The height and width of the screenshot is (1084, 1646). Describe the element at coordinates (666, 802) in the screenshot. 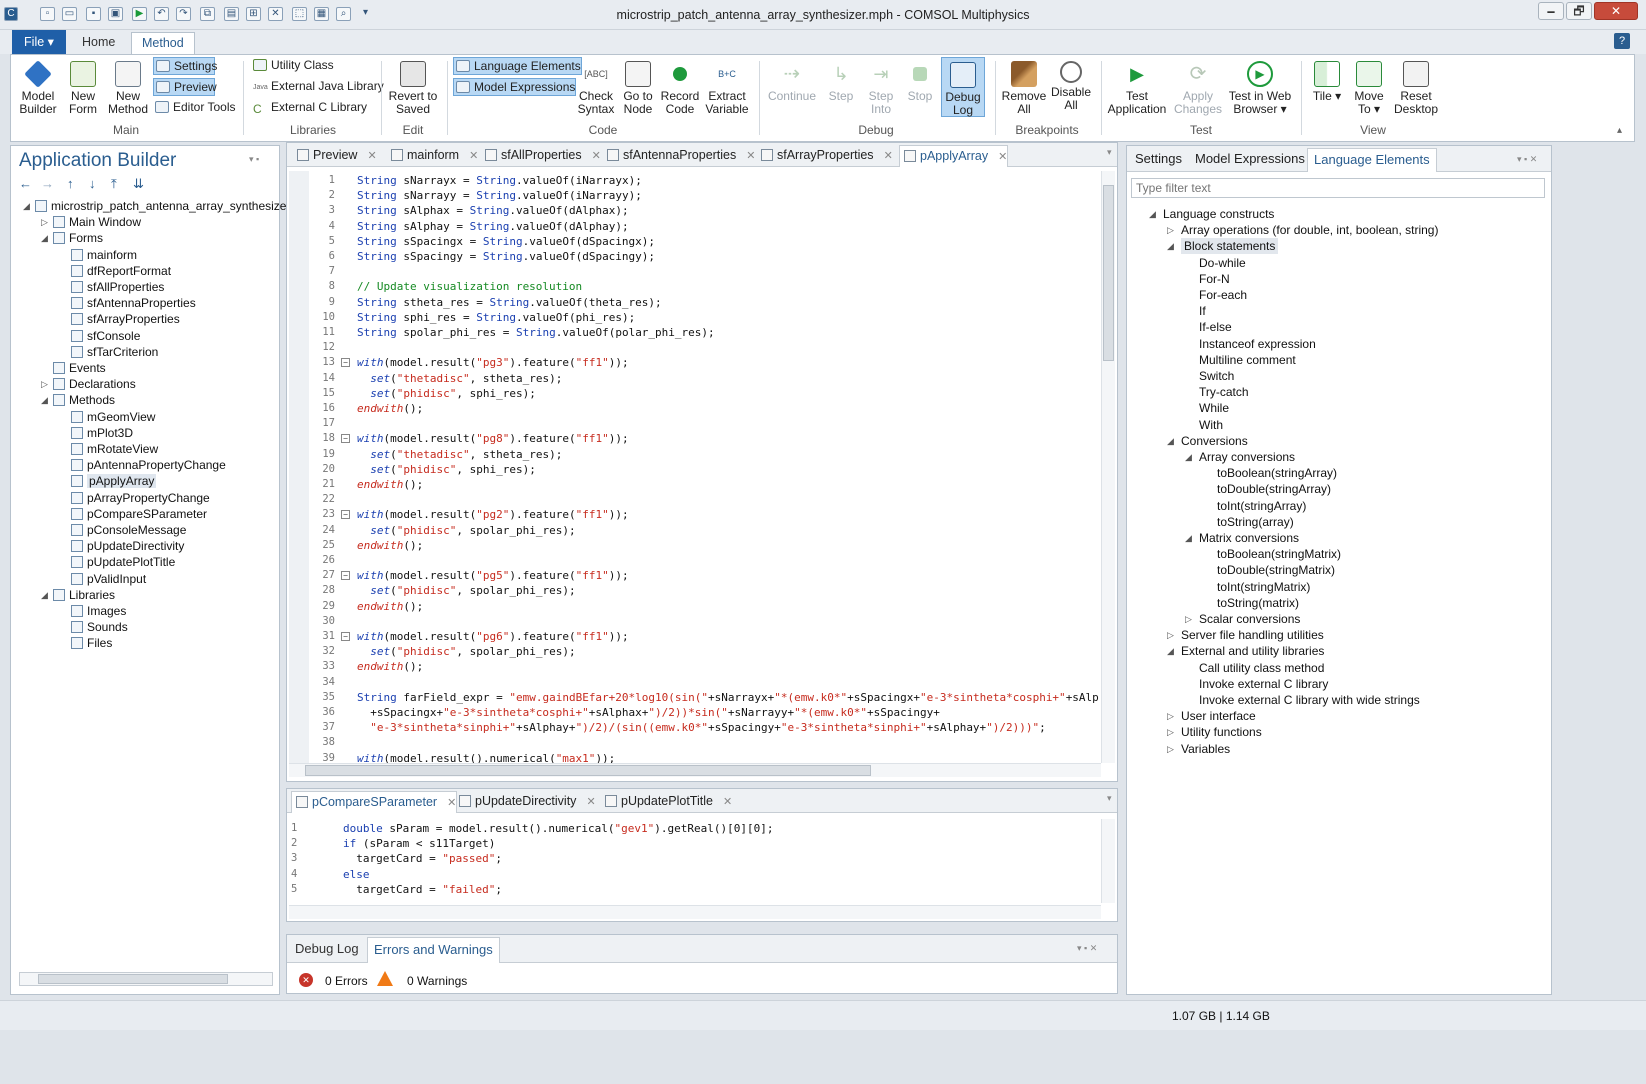

I see `editor-tab: pUpdatePlotTitle ✕` at that location.